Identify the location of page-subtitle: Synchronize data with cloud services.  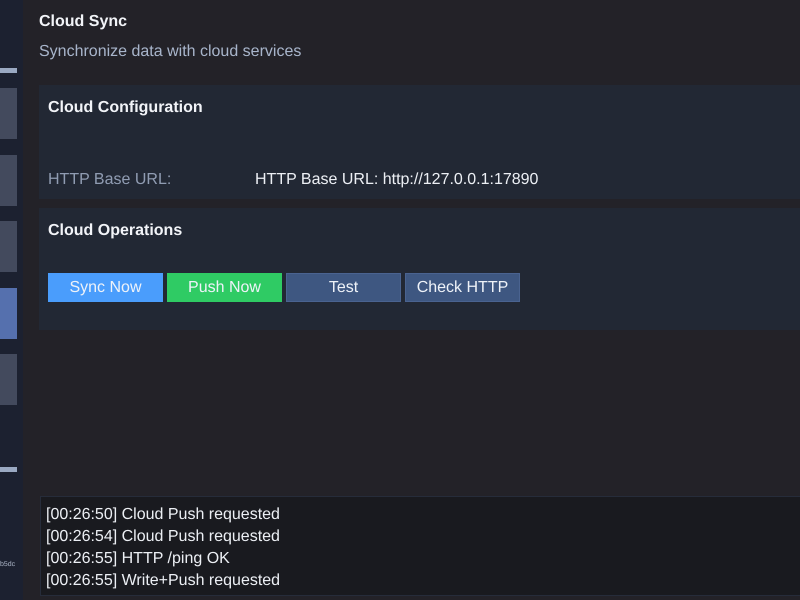
(170, 52).